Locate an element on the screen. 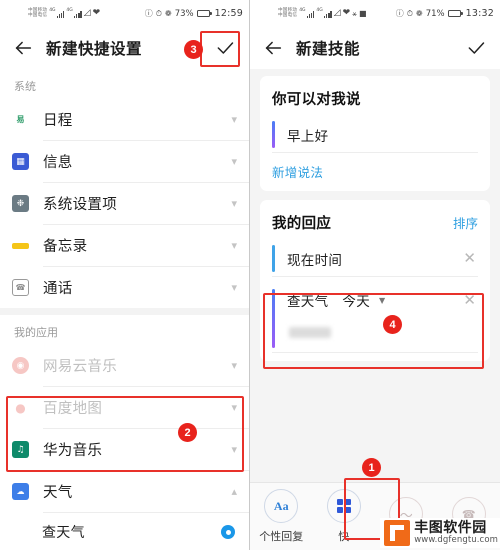 This screenshot has width=500, height=550. list-item-label: 备忘录 is located at coordinates (65, 247).